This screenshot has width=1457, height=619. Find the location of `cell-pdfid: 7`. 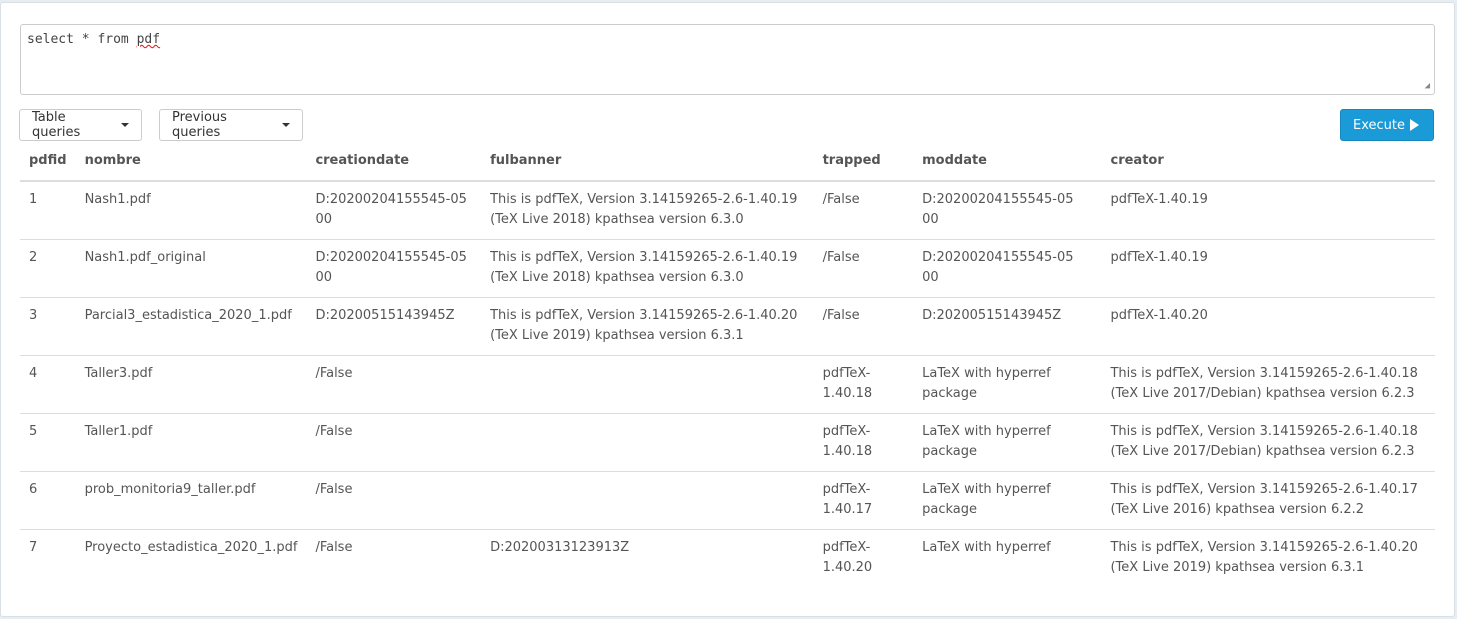

cell-pdfid: 7 is located at coordinates (48, 558).